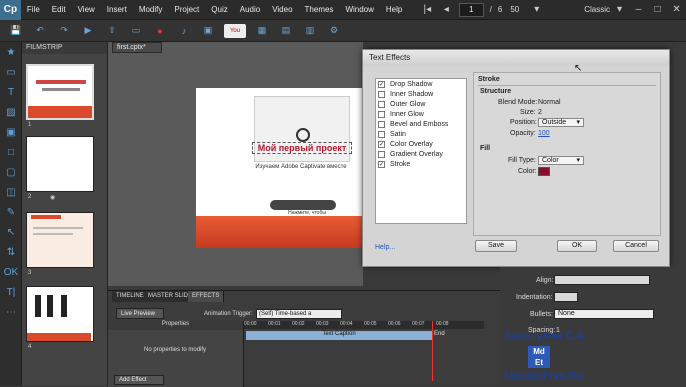 This screenshot has width=686, height=387. What do you see at coordinates (286, 31) in the screenshot?
I see `layout-icon: ▤` at bounding box center [286, 31].